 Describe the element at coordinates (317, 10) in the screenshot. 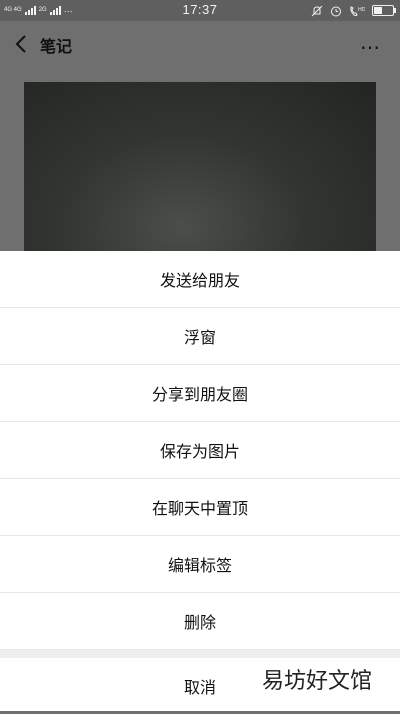

I see `silent-bell-icon` at that location.